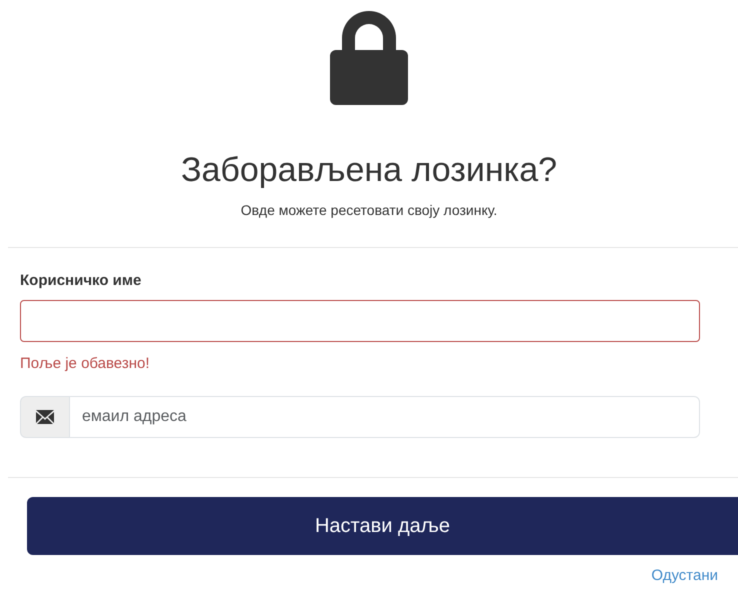 This screenshot has height=593, width=738. What do you see at coordinates (360, 321) in the screenshot?
I see `username-field` at bounding box center [360, 321].